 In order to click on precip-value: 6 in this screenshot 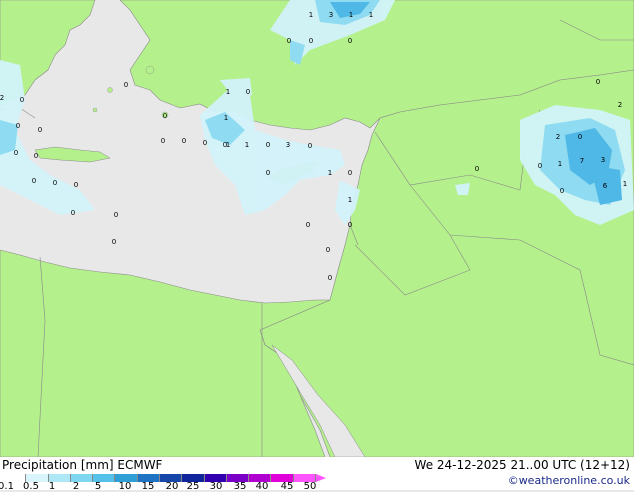, I will do `click(605, 186)`.